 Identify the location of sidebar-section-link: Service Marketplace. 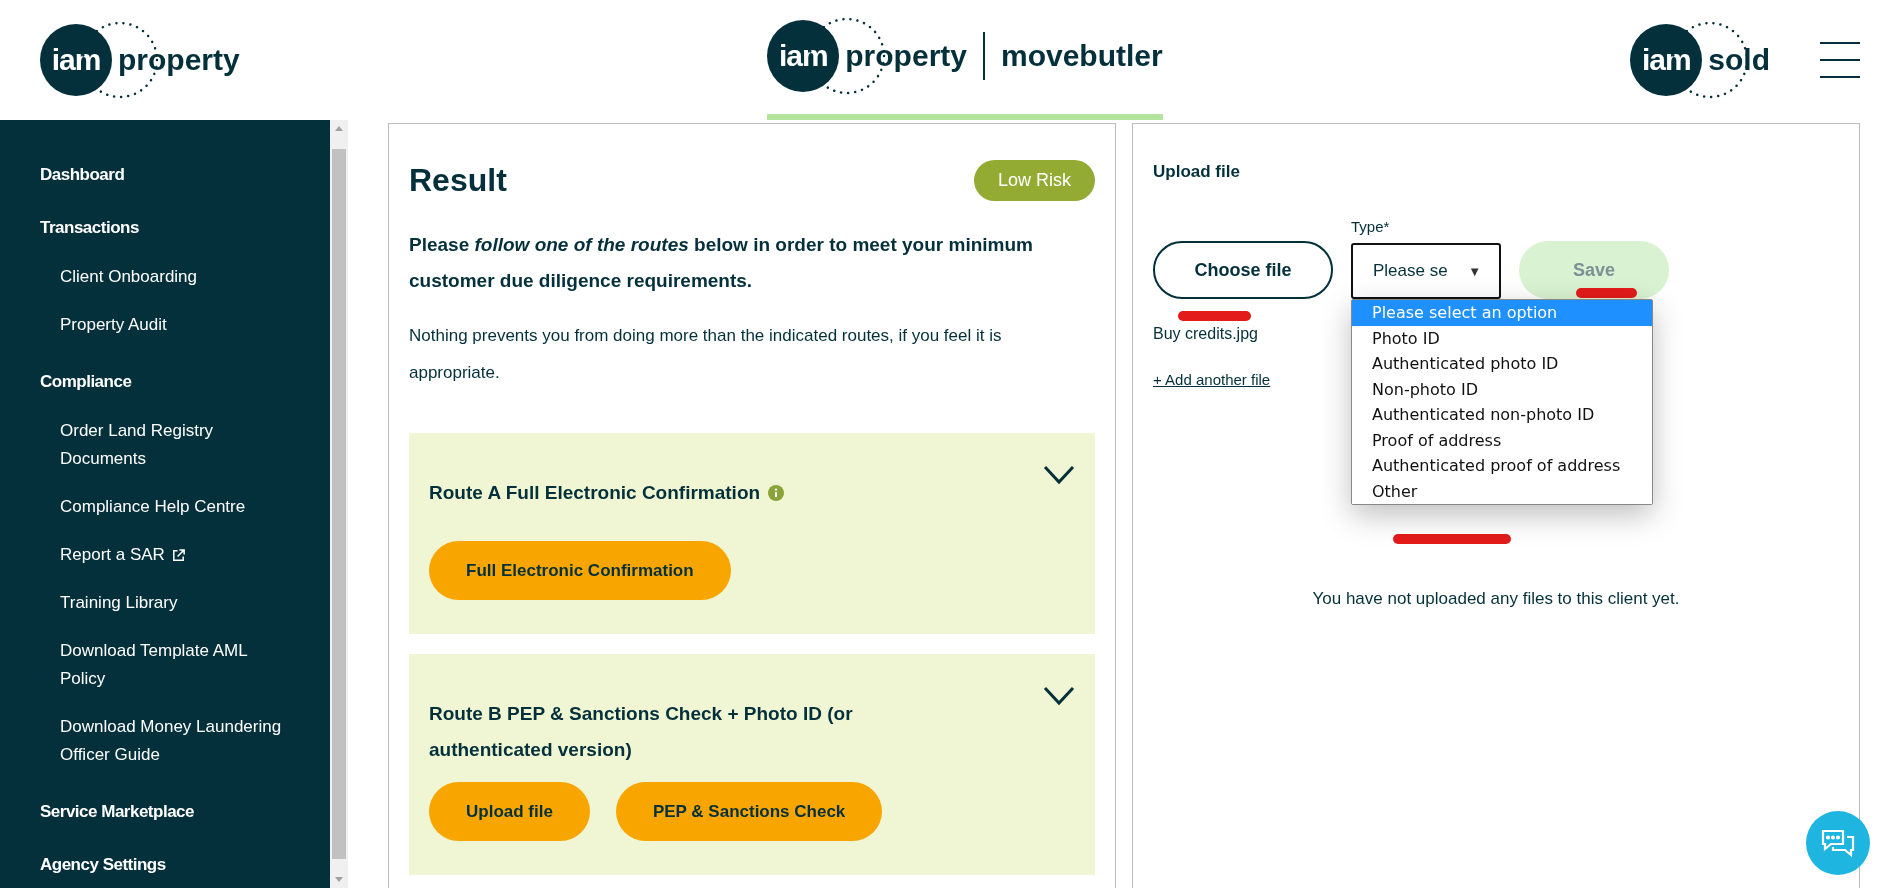
(185, 812).